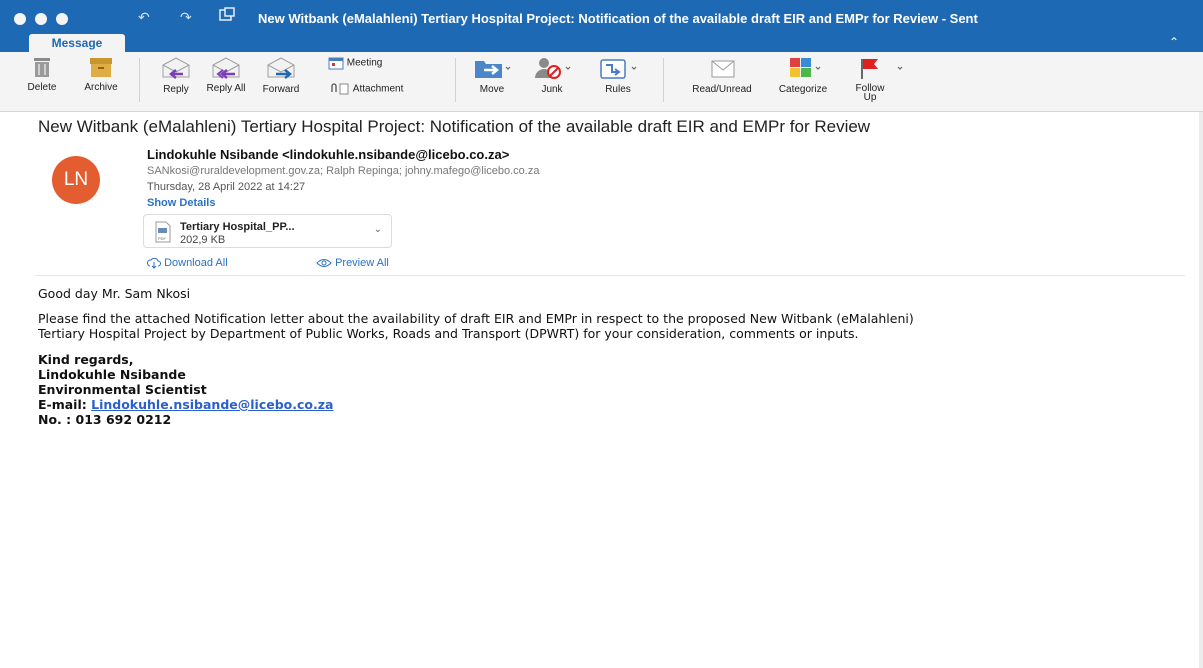  I want to click on junk-button: Junk, so click(552, 75).